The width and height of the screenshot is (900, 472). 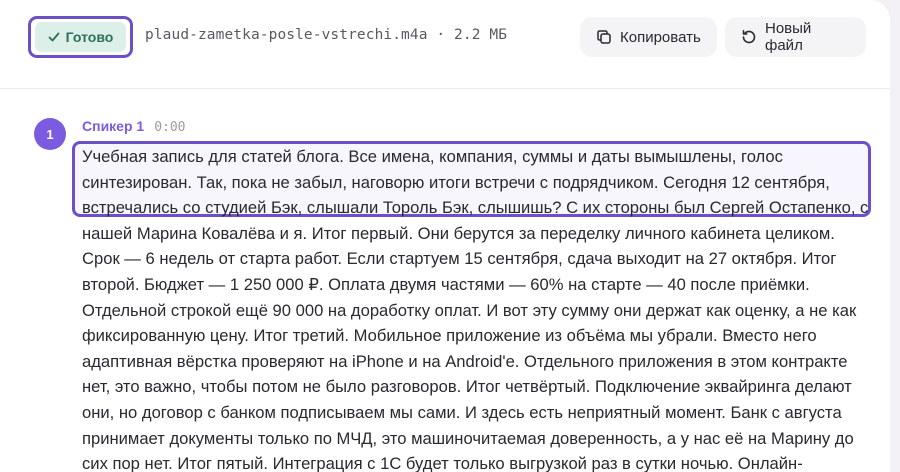 What do you see at coordinates (50, 134) in the screenshot?
I see `speaker-avatar: 1` at bounding box center [50, 134].